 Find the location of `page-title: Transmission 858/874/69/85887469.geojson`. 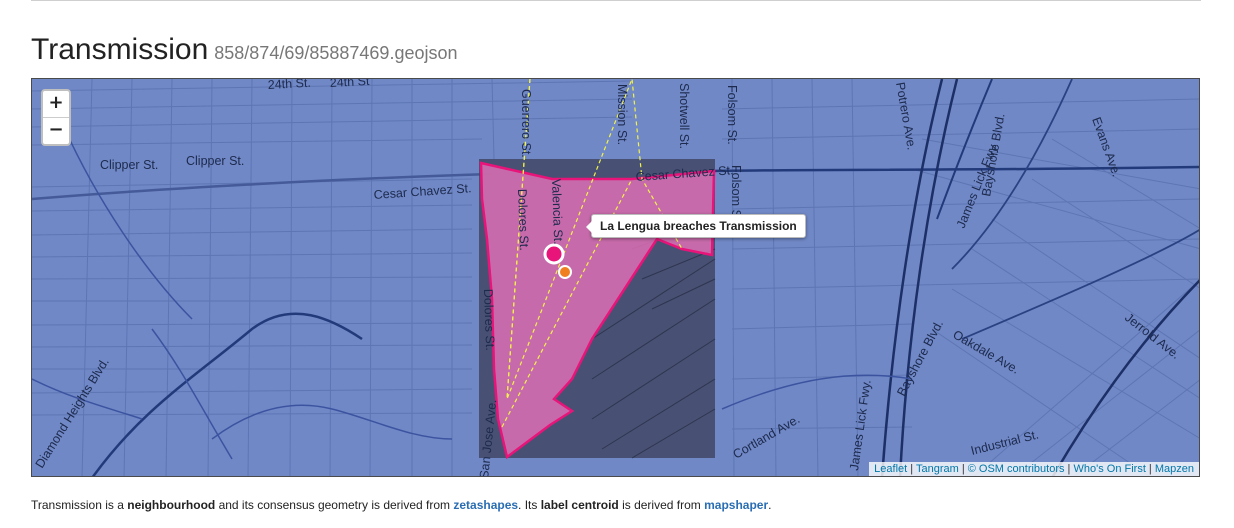

page-title: Transmission 858/874/69/85887469.geojson is located at coordinates (244, 51).